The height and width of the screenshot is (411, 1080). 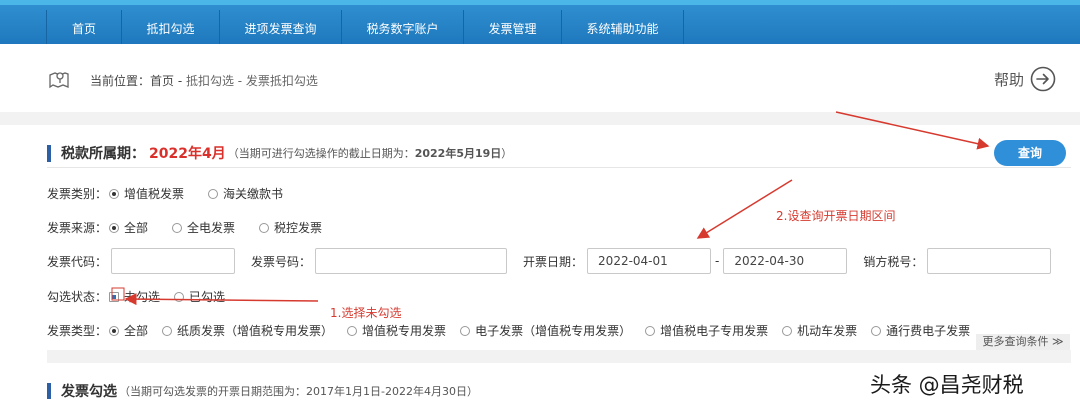 What do you see at coordinates (138, 81) in the screenshot?
I see `breadcrumb-prefix: 当前位置：首页 -` at bounding box center [138, 81].